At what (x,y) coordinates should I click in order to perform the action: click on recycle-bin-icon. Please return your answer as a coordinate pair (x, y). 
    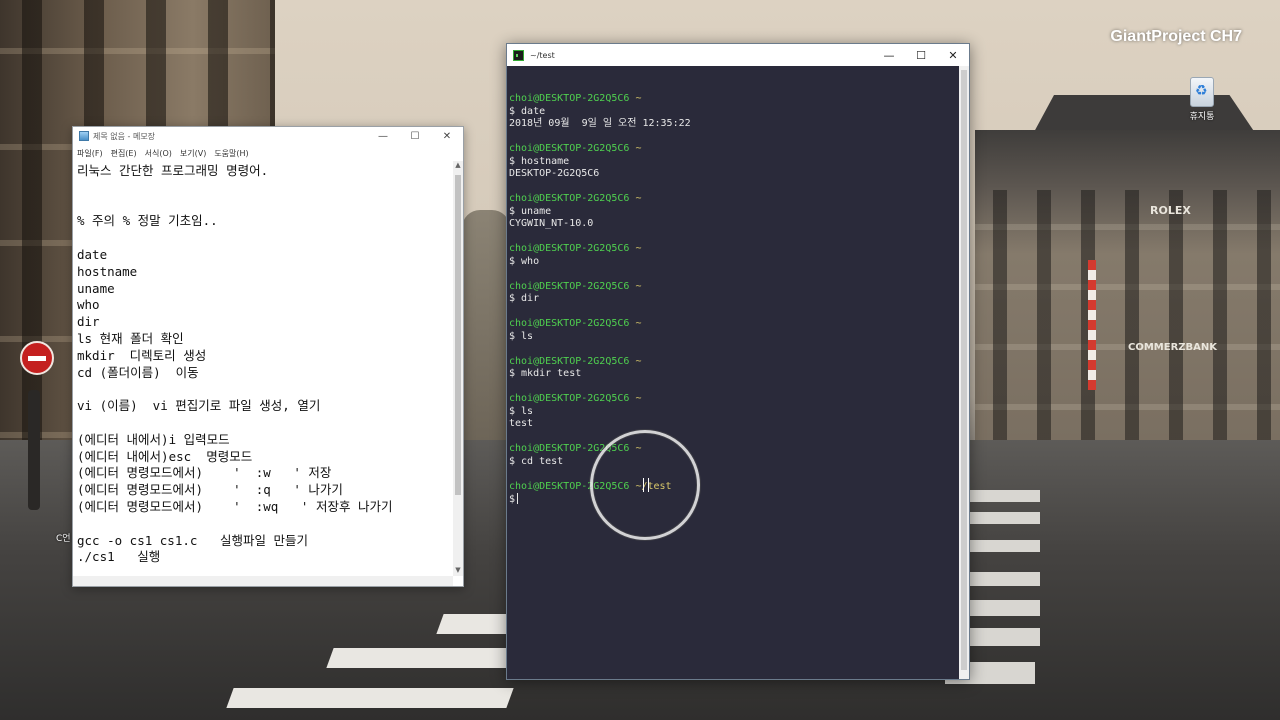
    Looking at the image, I should click on (1202, 92).